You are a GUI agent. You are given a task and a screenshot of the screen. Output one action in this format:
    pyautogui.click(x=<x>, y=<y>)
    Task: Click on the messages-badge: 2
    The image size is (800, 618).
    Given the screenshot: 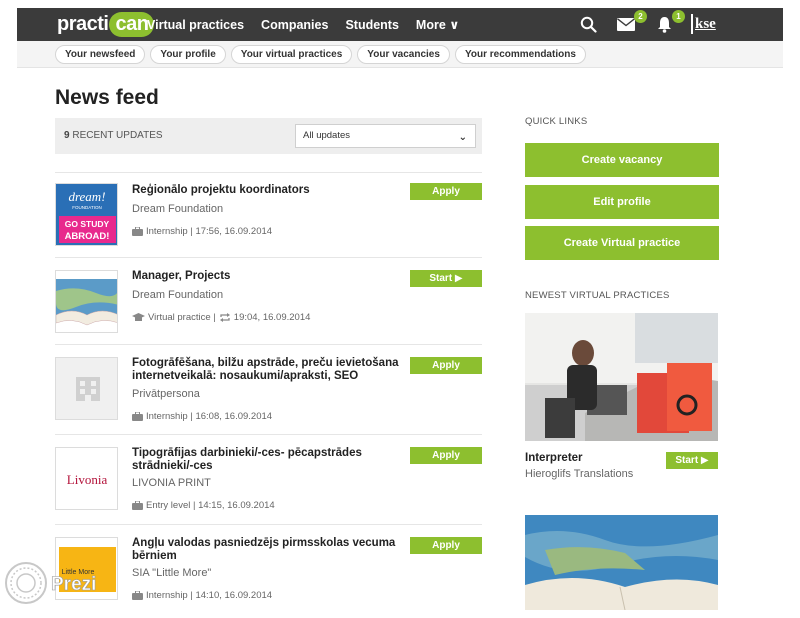 What is the action you would take?
    pyautogui.click(x=640, y=16)
    